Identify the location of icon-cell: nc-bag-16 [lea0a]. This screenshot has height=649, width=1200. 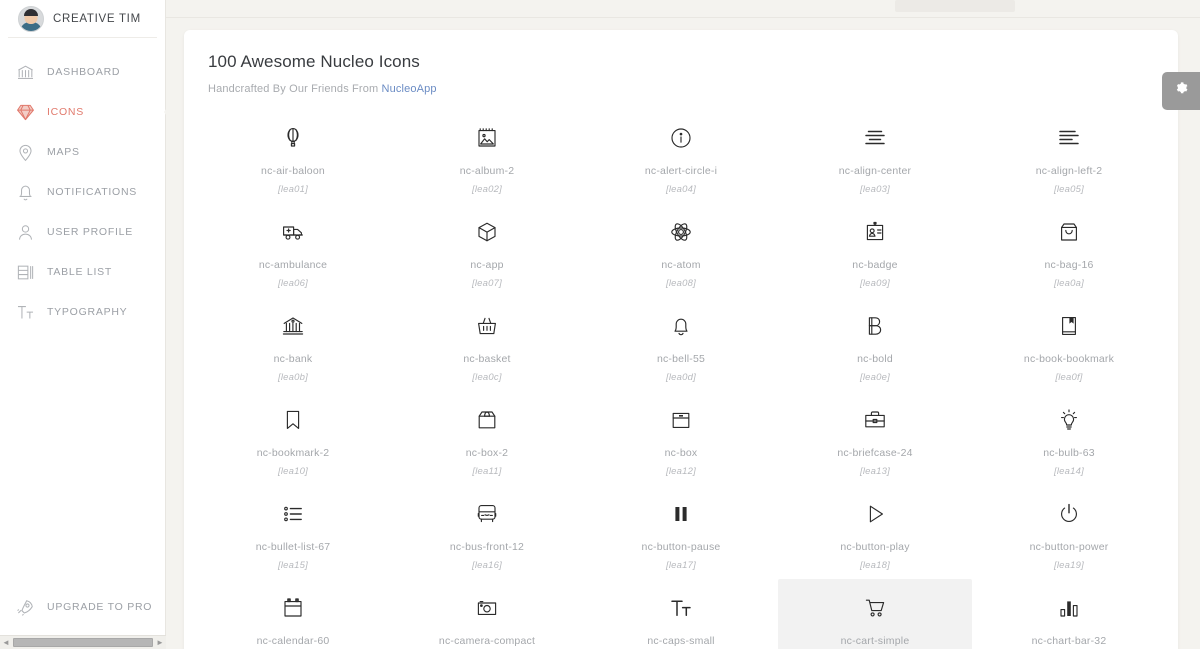
(1069, 250).